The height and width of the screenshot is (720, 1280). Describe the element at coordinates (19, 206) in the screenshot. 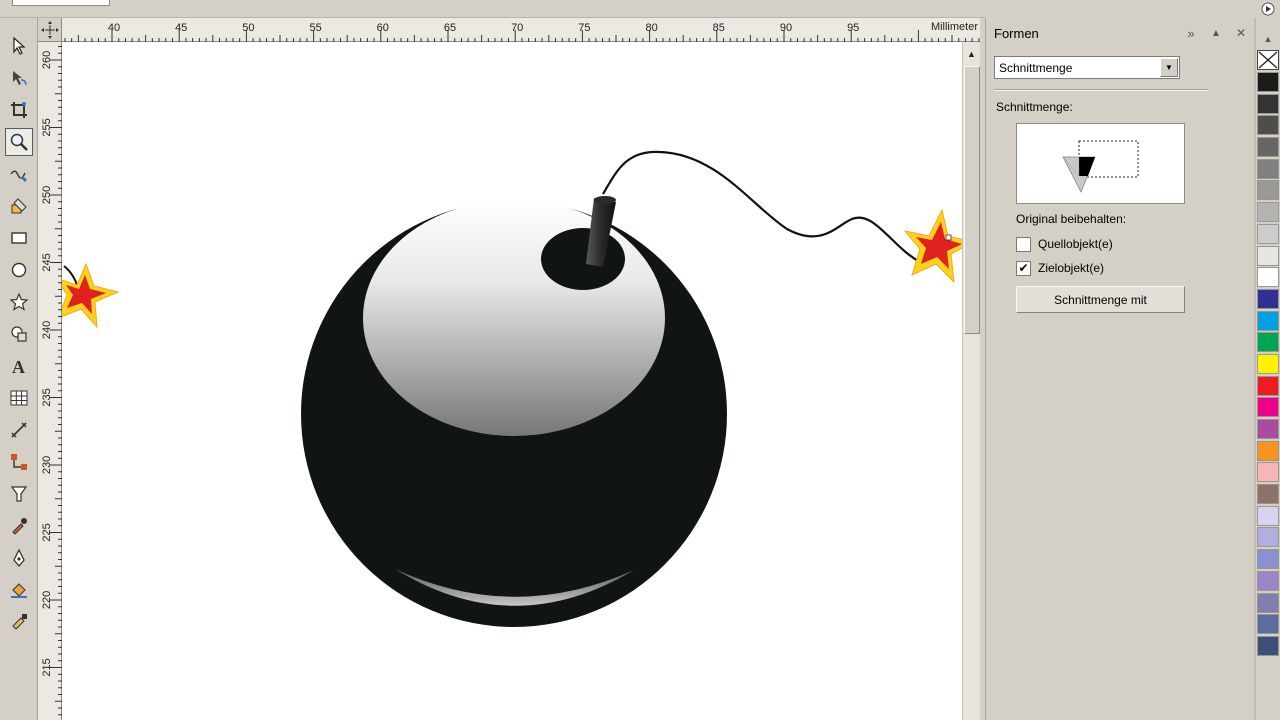

I see `smart-fill-tool-icon` at that location.